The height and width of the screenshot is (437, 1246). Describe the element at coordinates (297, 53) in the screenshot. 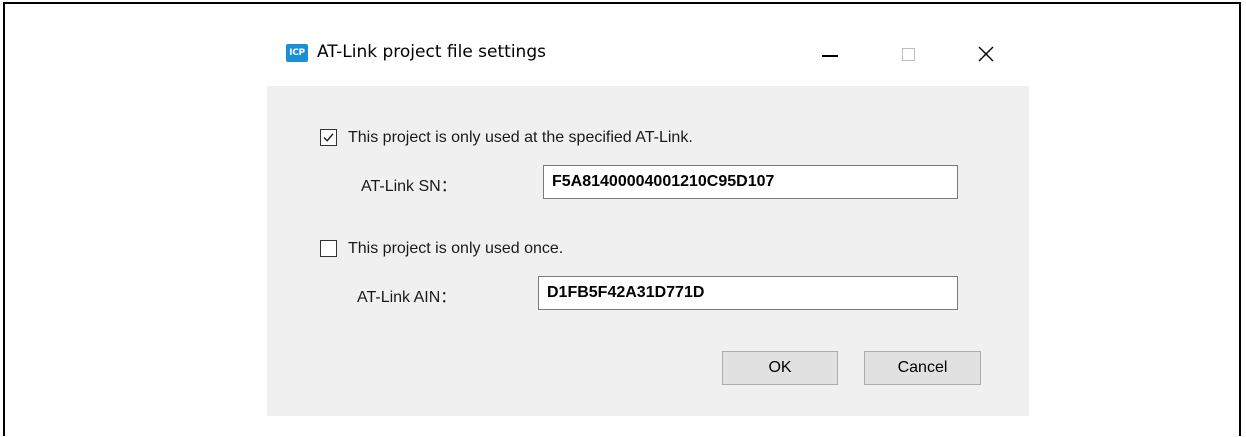

I see `icp-app-icon: ICP` at that location.